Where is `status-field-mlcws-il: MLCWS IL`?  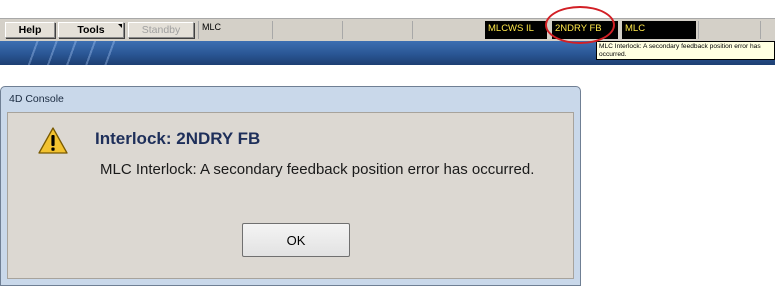
status-field-mlcws-il: MLCWS IL is located at coordinates (516, 30).